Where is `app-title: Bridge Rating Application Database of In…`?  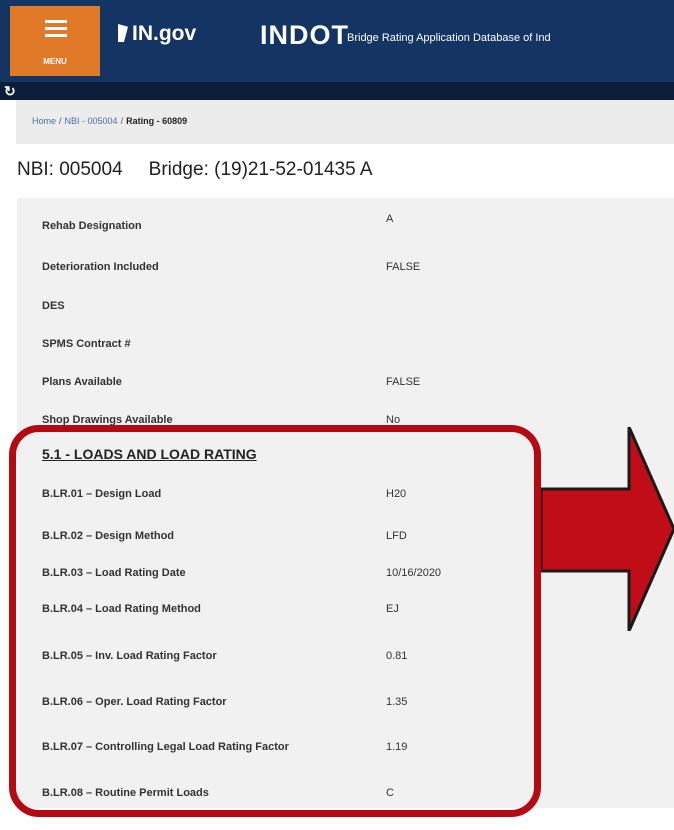
app-title: Bridge Rating Application Database of In… is located at coordinates (449, 38).